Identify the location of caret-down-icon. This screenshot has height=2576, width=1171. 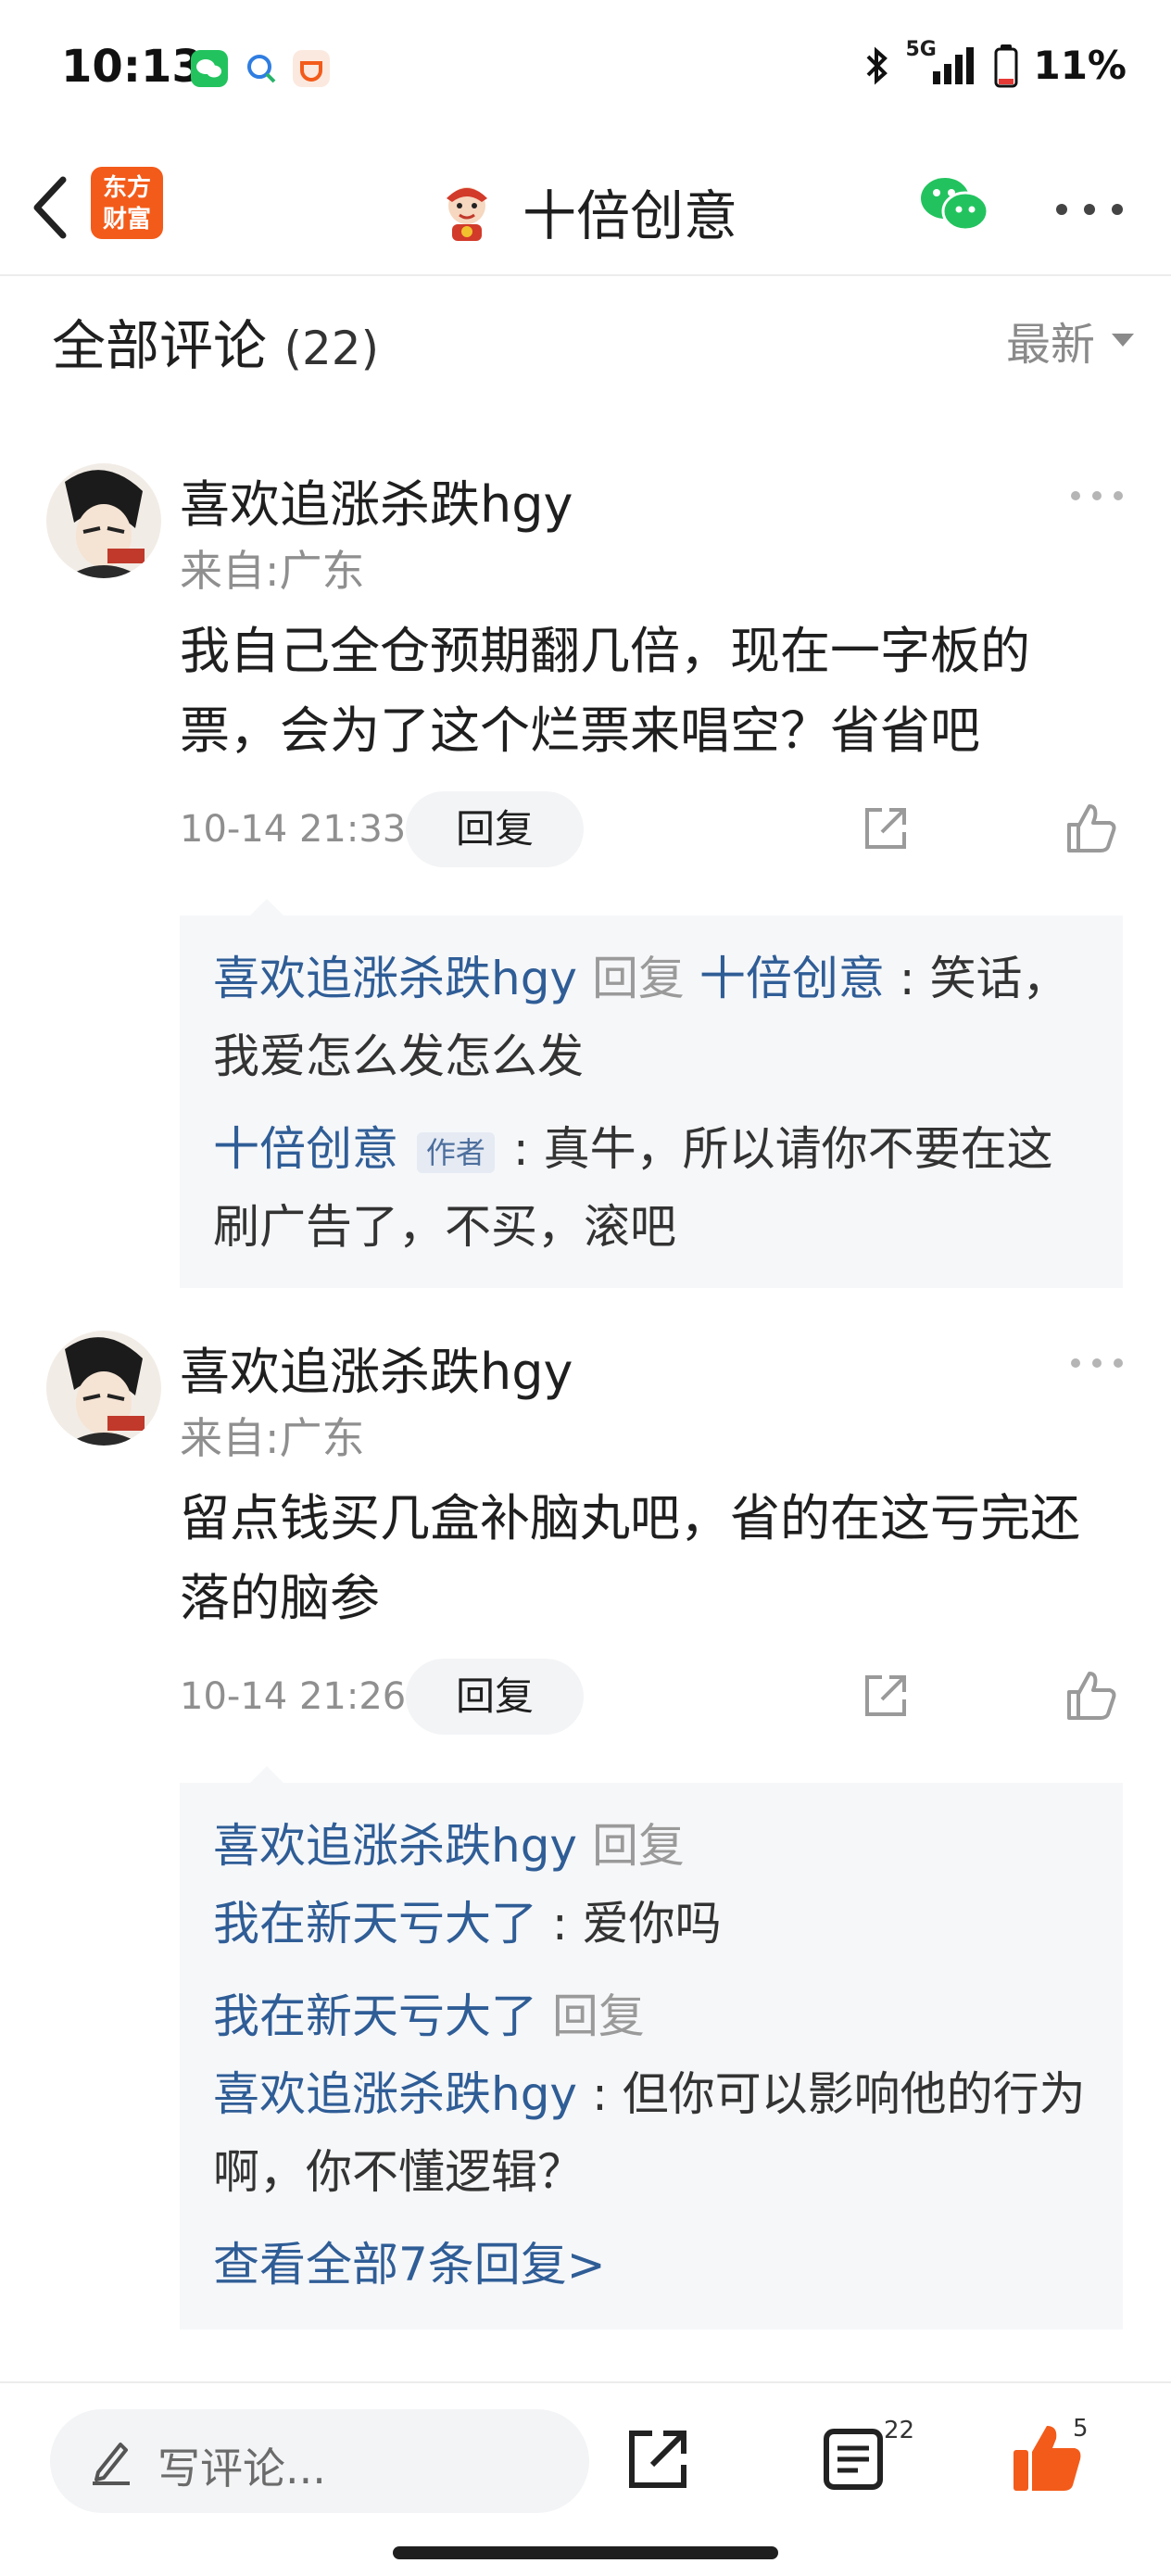
(1123, 340).